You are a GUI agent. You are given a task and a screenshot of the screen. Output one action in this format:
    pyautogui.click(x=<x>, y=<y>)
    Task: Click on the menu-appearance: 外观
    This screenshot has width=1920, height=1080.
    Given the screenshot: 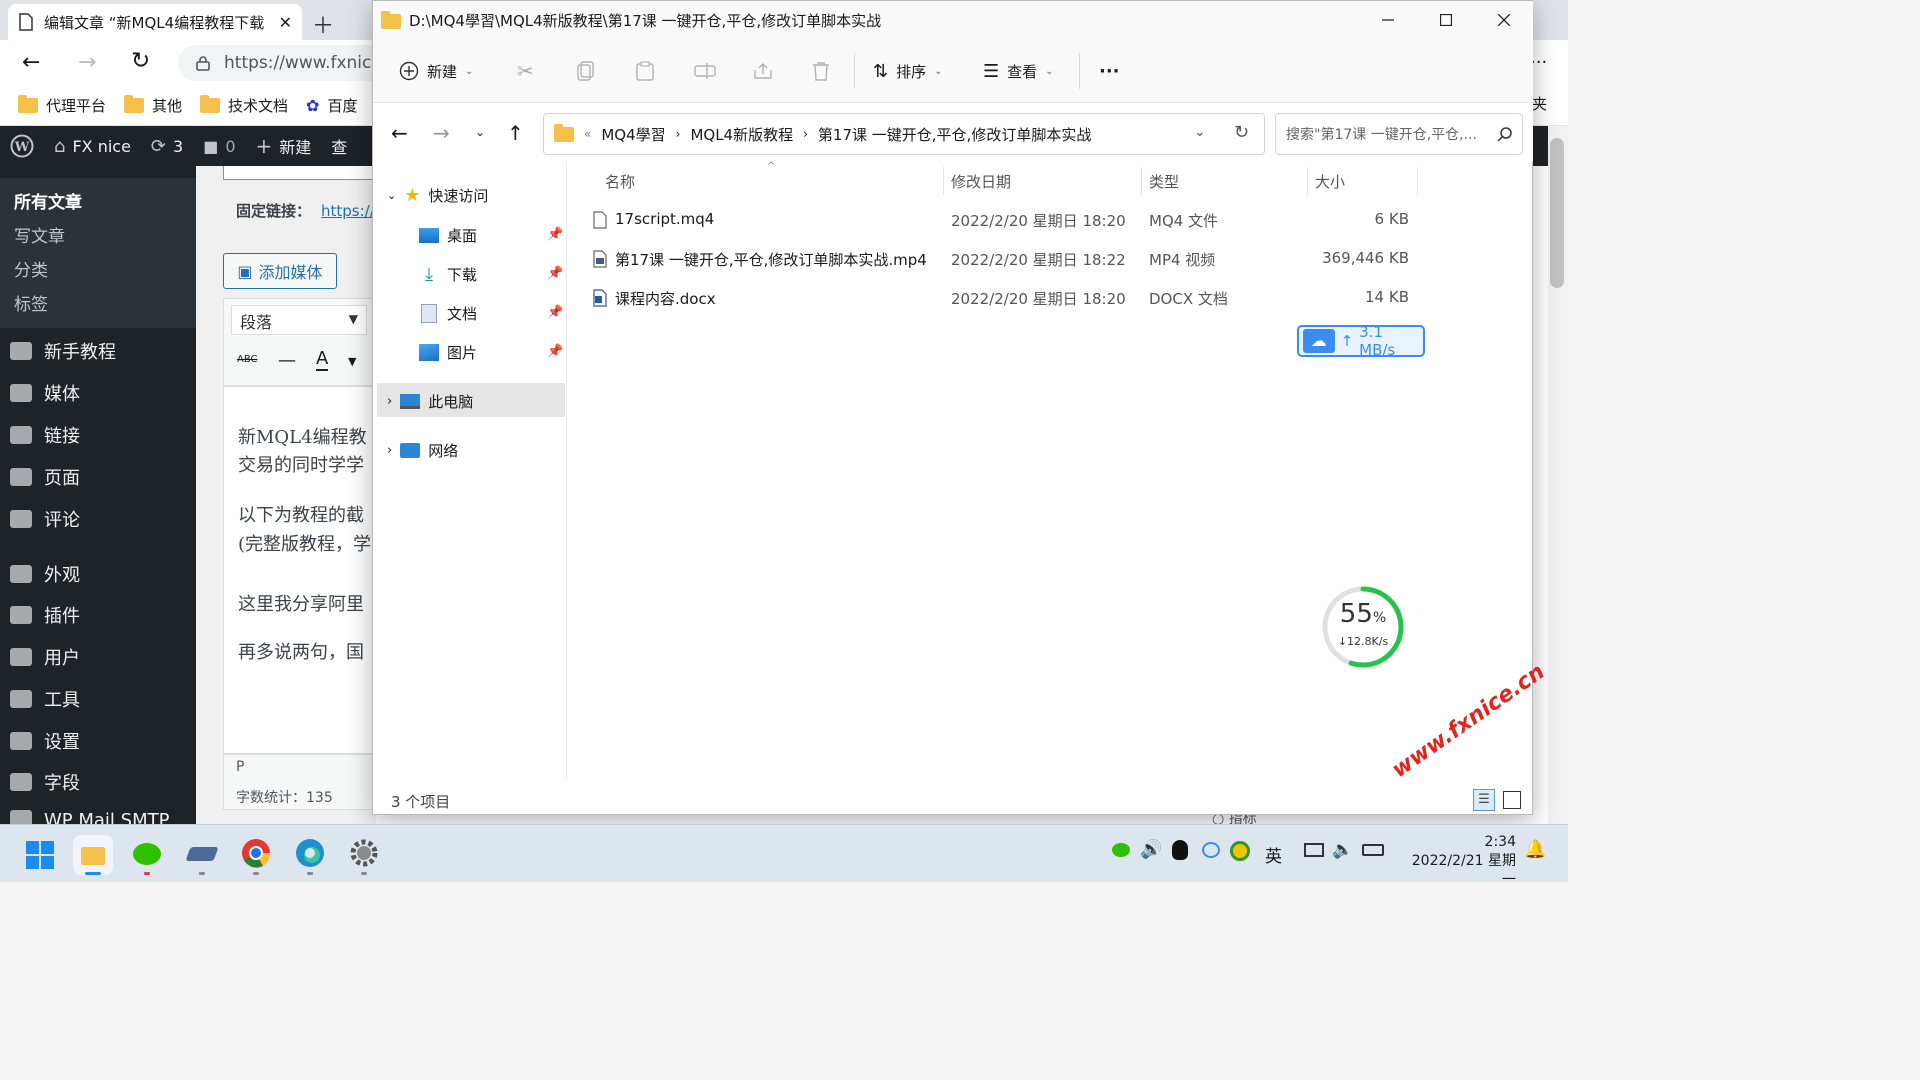 What is the action you would take?
    pyautogui.click(x=45, y=574)
    